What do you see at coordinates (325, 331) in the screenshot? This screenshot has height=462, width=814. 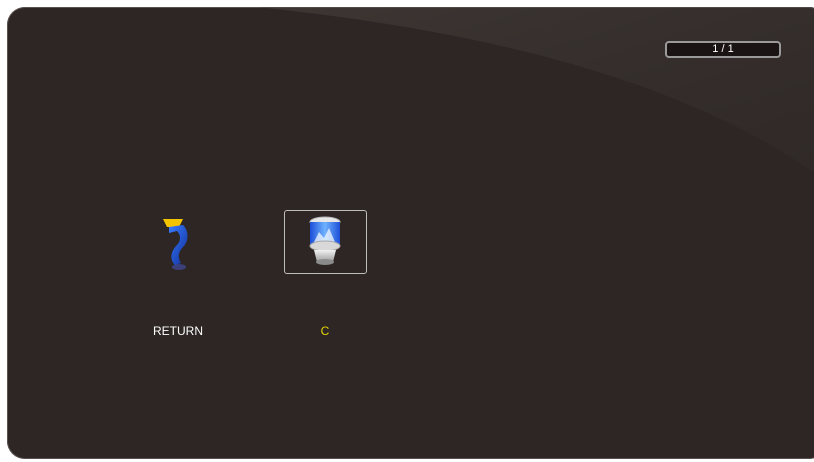 I see `drive-c-label: C` at bounding box center [325, 331].